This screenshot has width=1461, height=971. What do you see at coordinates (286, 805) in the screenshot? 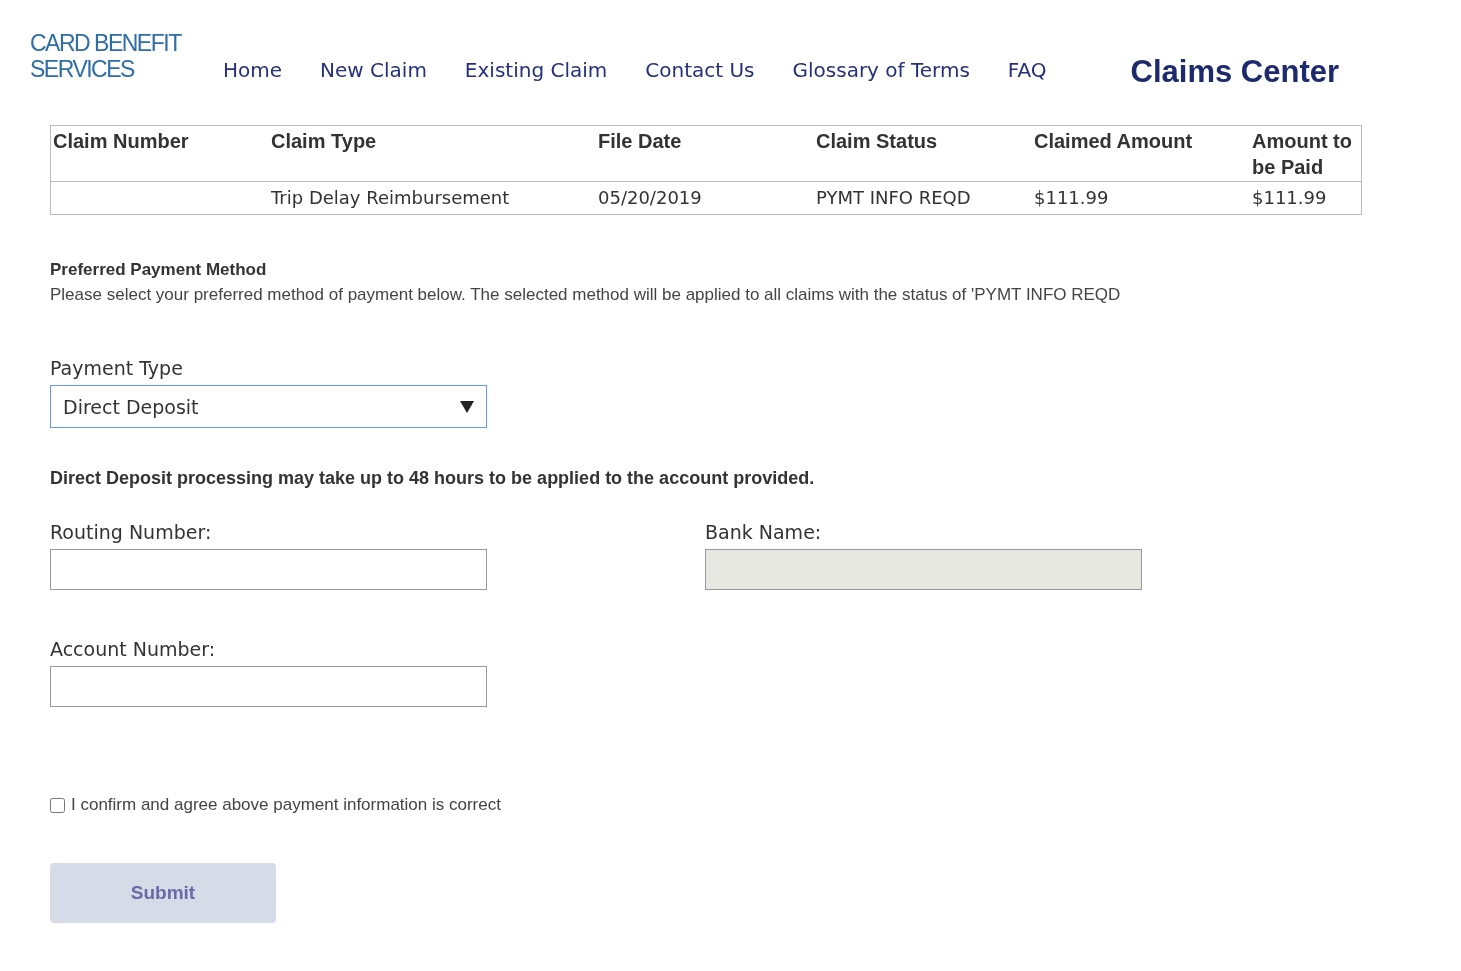
I see `checkbox-label: I confirm and agree above payment information is correct` at bounding box center [286, 805].